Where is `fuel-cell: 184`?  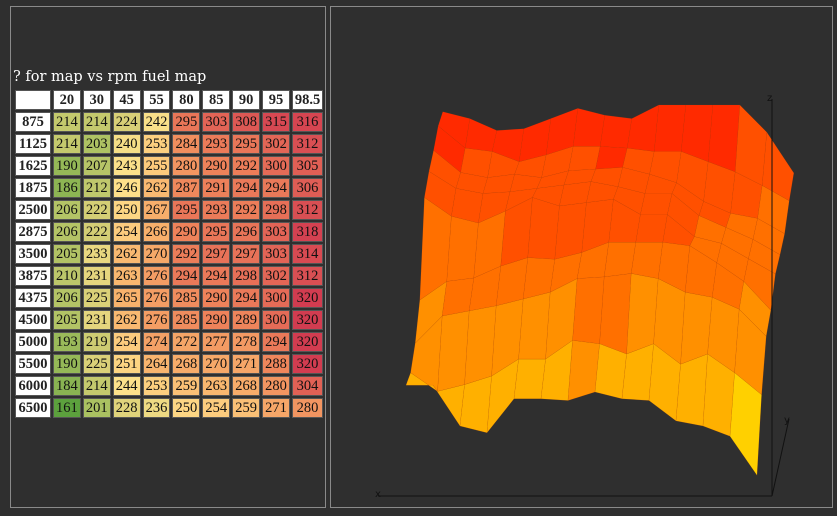 fuel-cell: 184 is located at coordinates (66, 386).